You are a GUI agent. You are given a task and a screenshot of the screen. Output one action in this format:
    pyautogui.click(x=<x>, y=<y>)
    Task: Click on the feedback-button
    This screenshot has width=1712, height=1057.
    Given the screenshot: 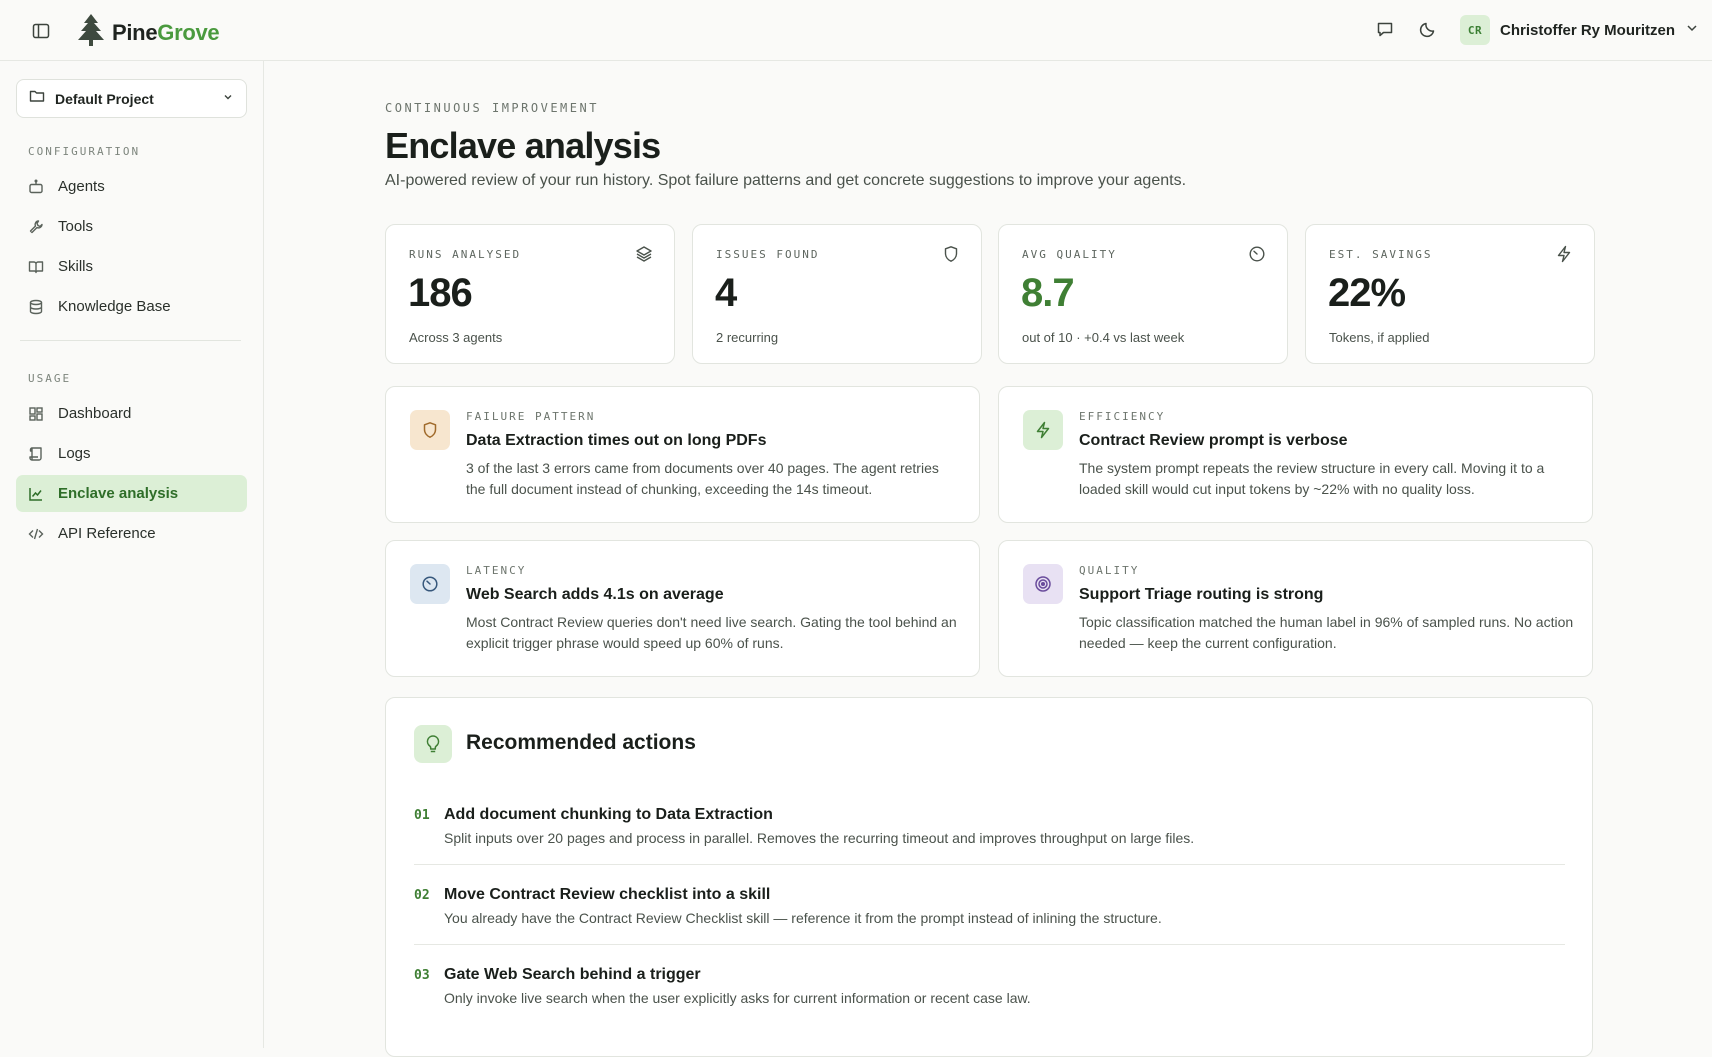 What is the action you would take?
    pyautogui.click(x=1385, y=31)
    